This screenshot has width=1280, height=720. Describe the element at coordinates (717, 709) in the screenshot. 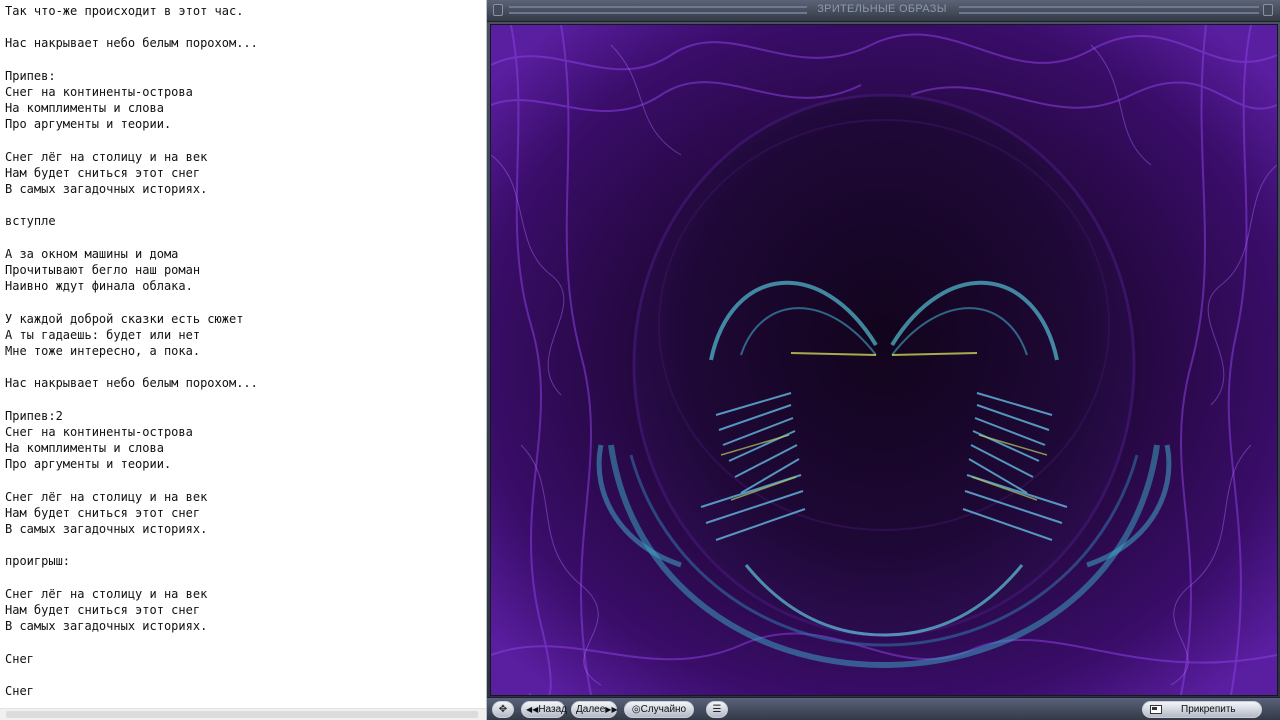

I see `list-icon: ☰` at that location.